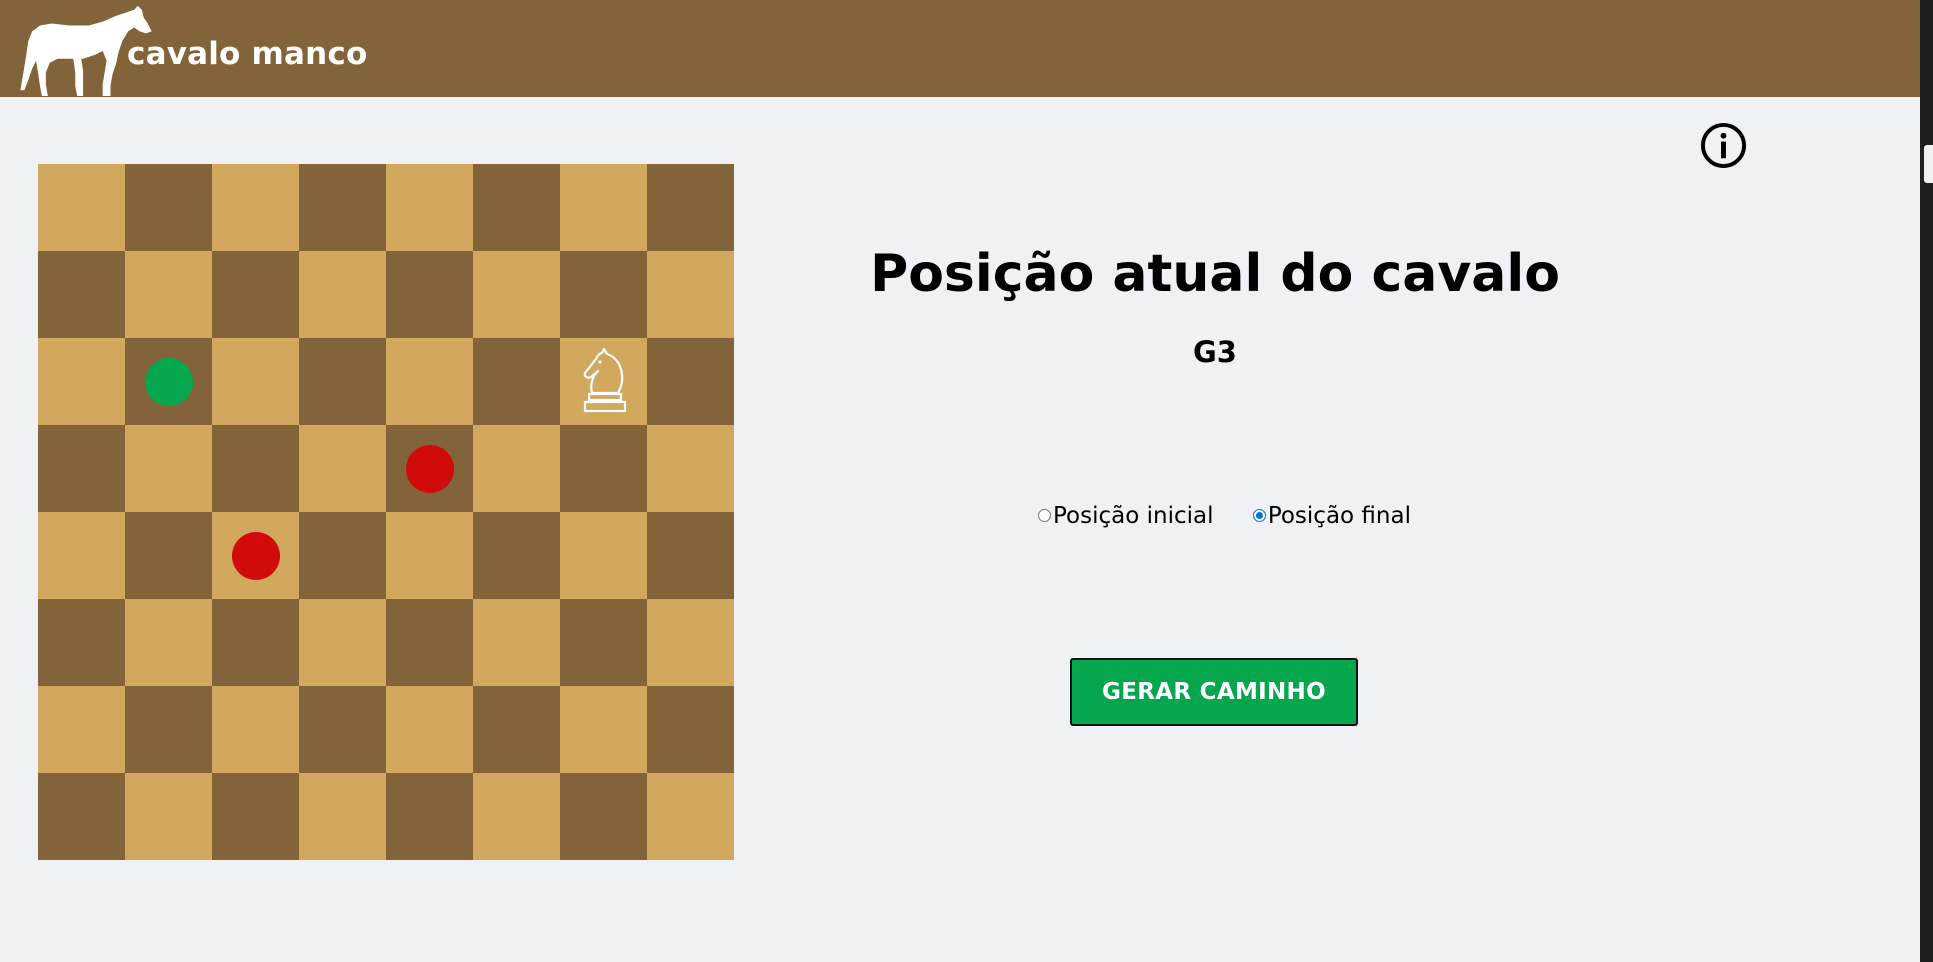 Image resolution: width=1933 pixels, height=962 pixels. What do you see at coordinates (516, 381) in the screenshot?
I see `board-square-f3` at bounding box center [516, 381].